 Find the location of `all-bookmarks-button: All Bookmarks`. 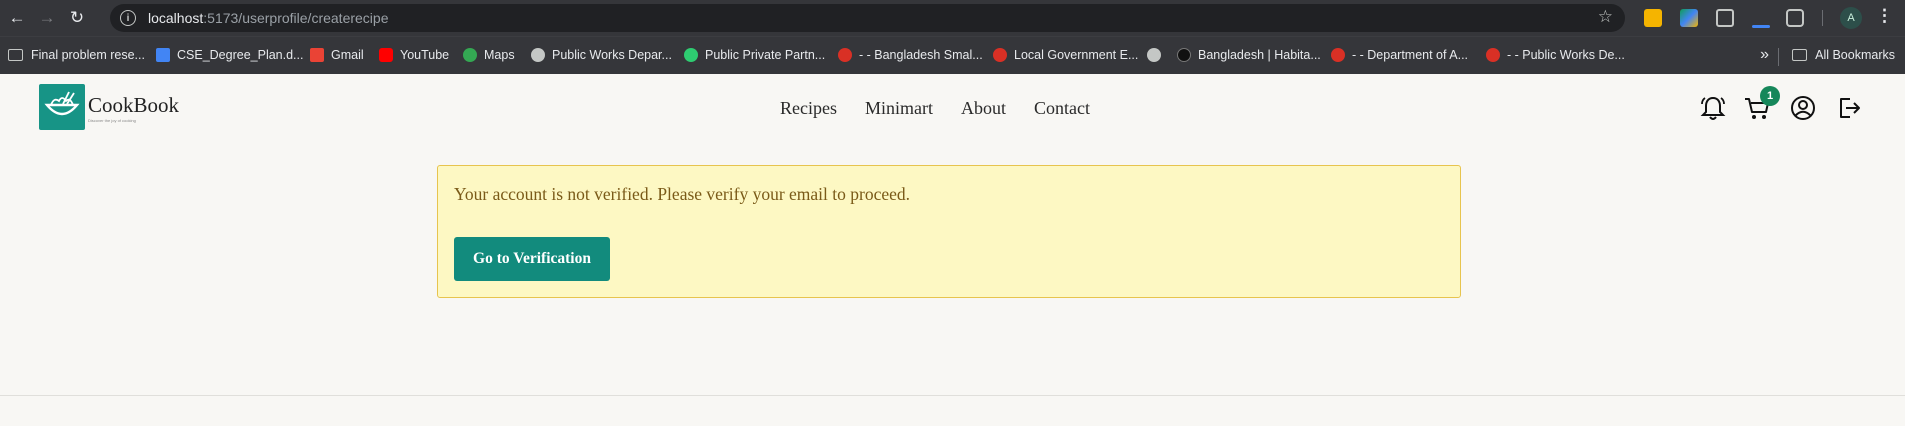

all-bookmarks-button: All Bookmarks is located at coordinates (1843, 55).